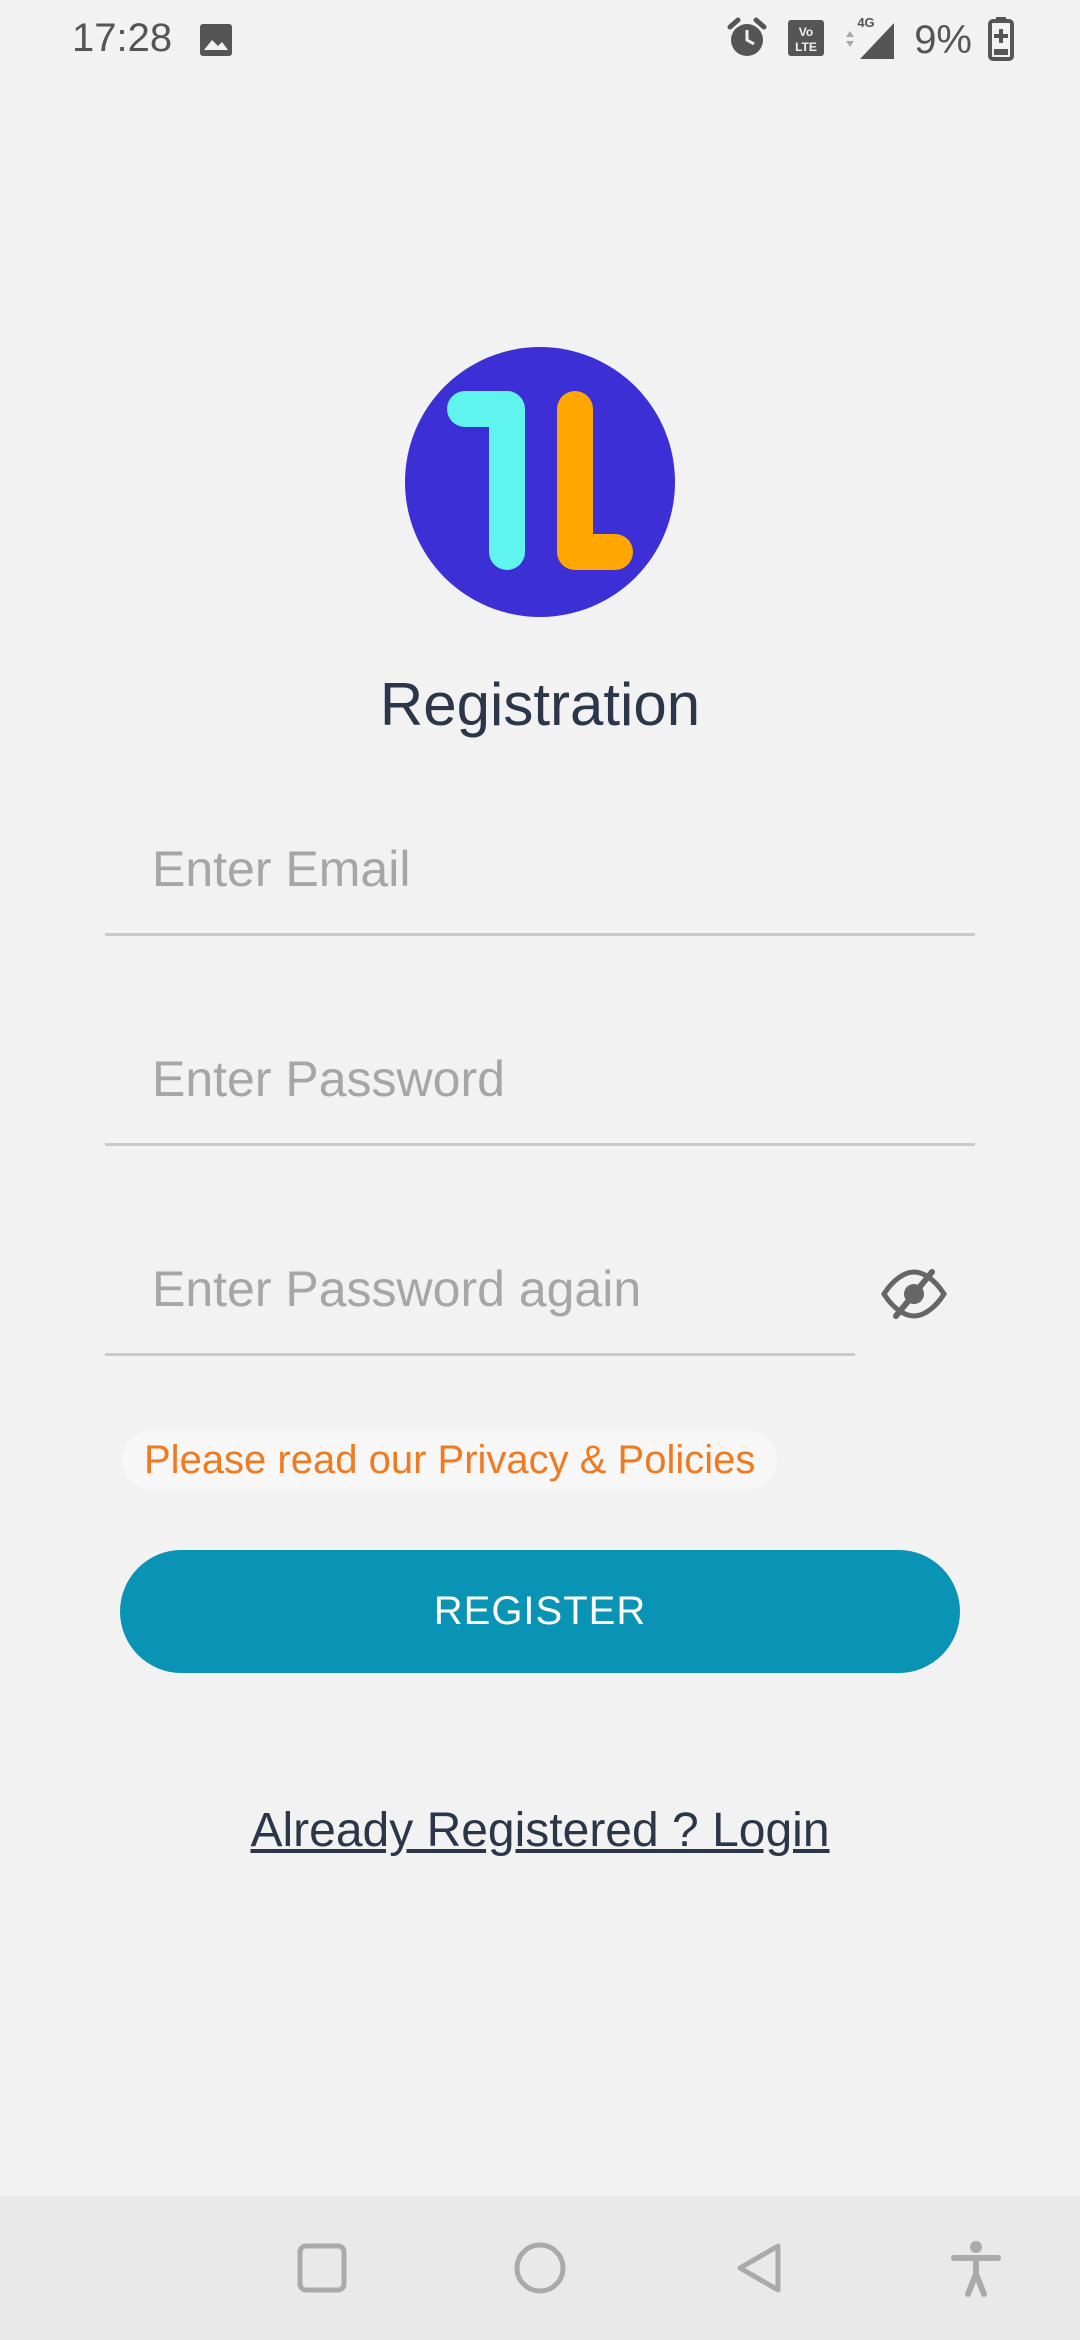 The height and width of the screenshot is (2340, 1080). What do you see at coordinates (540, 40) in the screenshot?
I see `status-bar: 17:28 Vo LTE 4G 9%` at bounding box center [540, 40].